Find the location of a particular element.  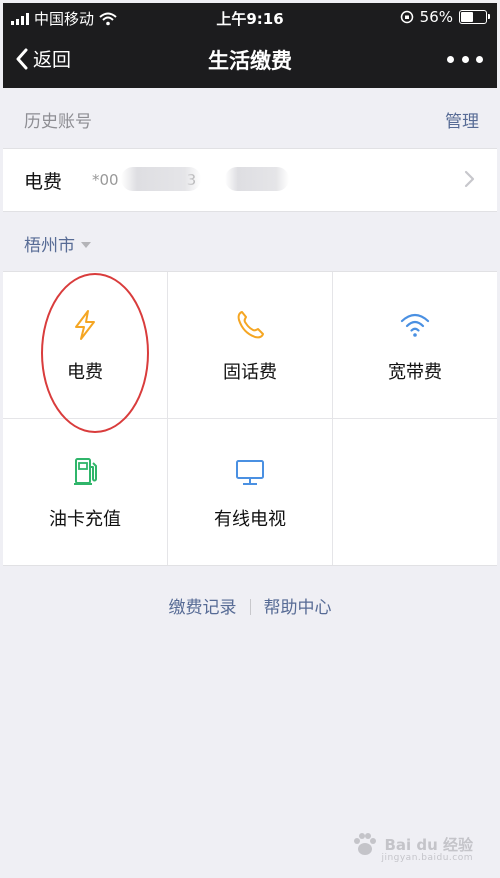

rotation-lock-icon is located at coordinates (406, 17).